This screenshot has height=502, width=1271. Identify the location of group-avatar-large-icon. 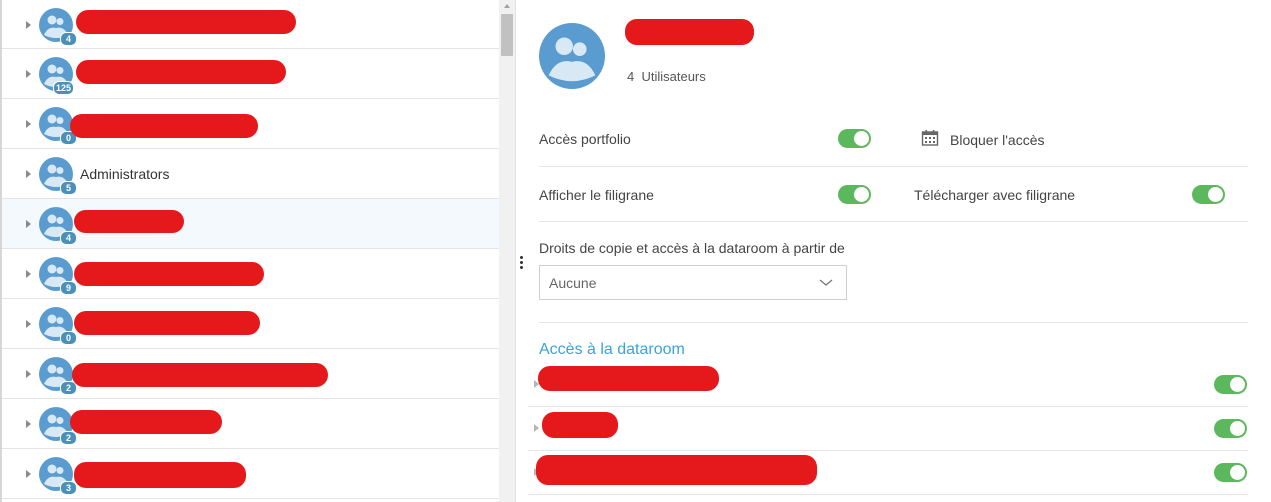
(572, 56).